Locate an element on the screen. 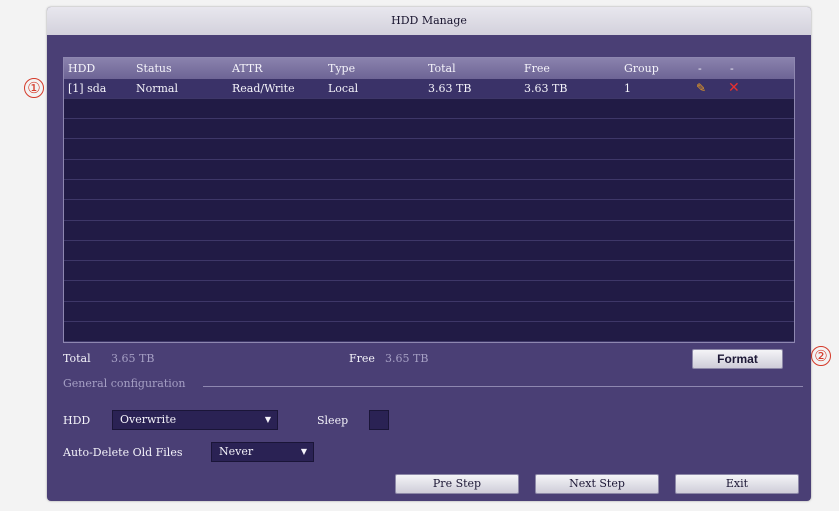 The height and width of the screenshot is (511, 839). cell-free: 3.63 TB is located at coordinates (546, 88).